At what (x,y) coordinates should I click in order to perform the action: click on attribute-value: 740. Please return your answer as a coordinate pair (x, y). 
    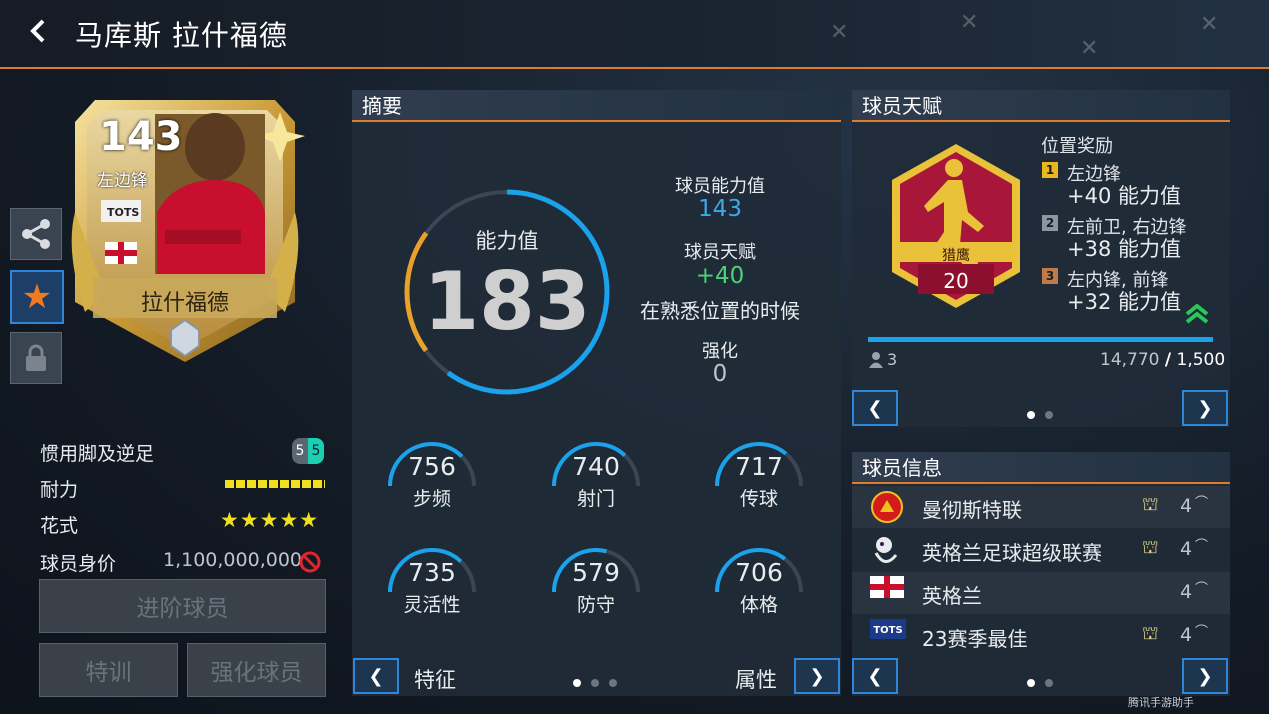
    Looking at the image, I should click on (596, 466).